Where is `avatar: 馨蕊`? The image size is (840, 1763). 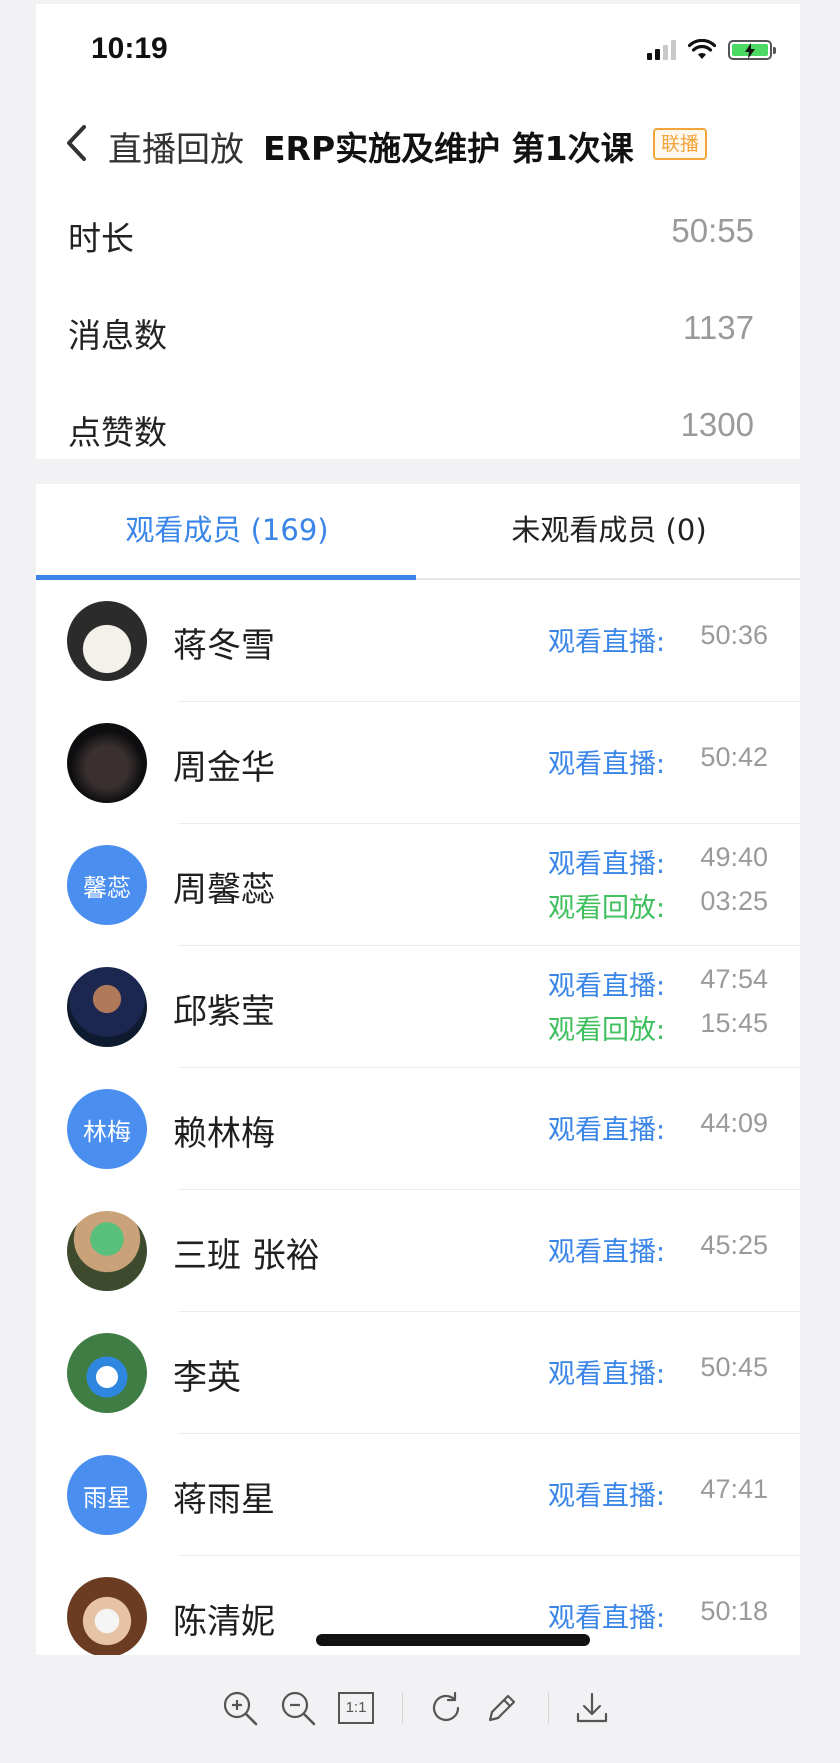
avatar: 馨蕊 is located at coordinates (107, 885).